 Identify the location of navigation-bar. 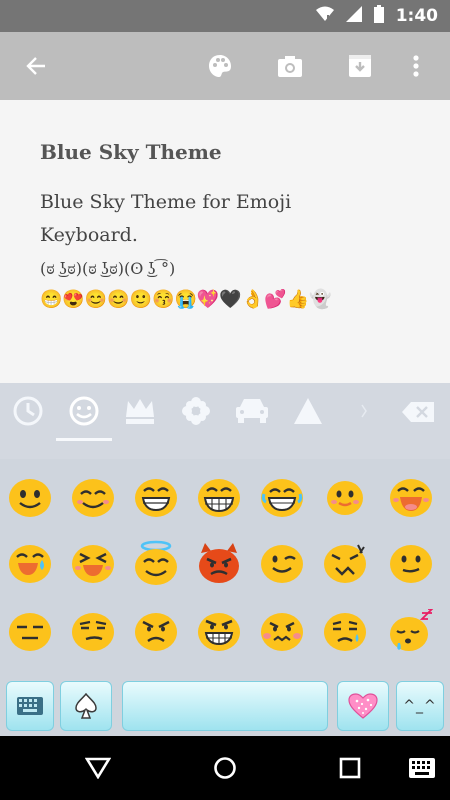
(225, 768).